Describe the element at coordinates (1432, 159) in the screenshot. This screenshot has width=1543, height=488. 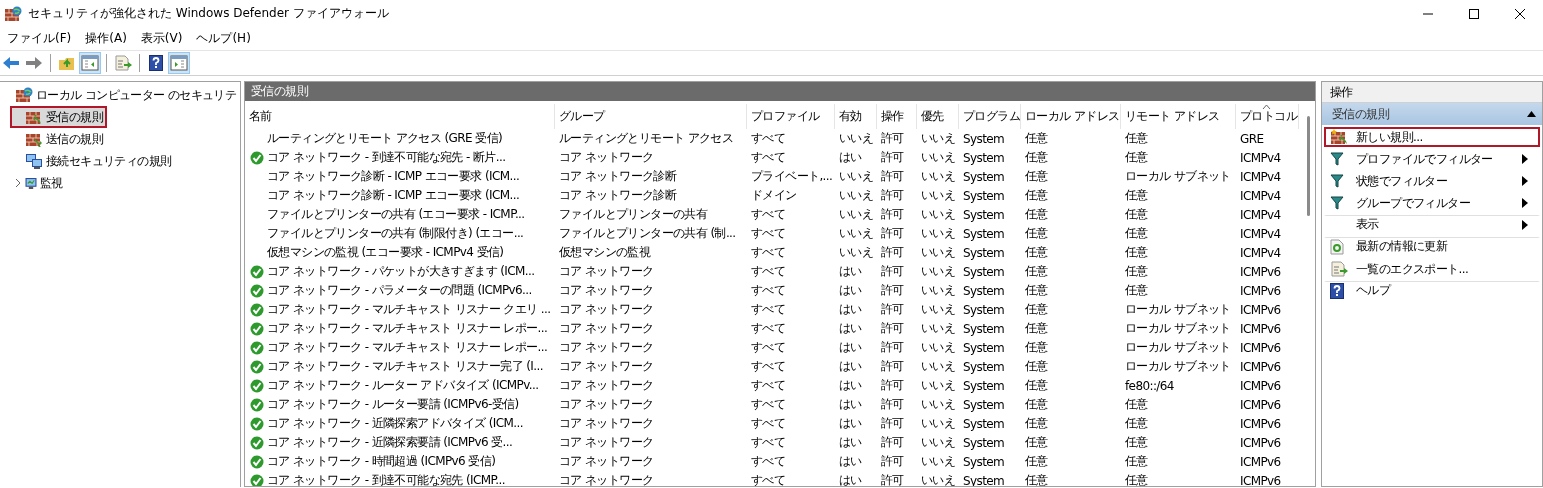
I see `action-item: プロファイルでフィルター` at that location.